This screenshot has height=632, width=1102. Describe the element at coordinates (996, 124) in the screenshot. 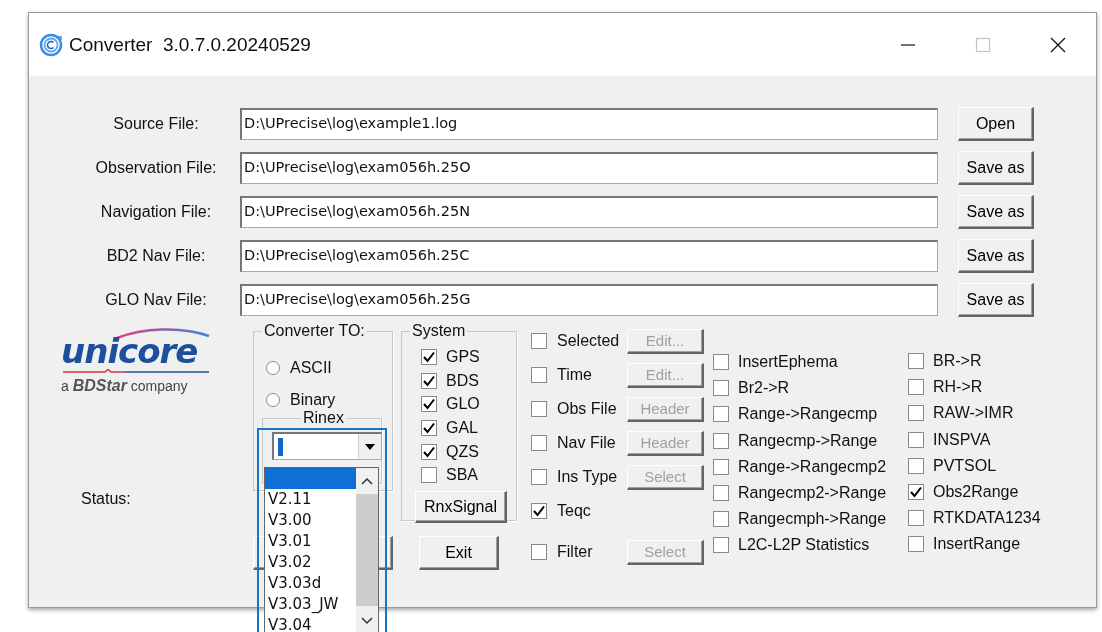

I see `open-button: Open` at that location.